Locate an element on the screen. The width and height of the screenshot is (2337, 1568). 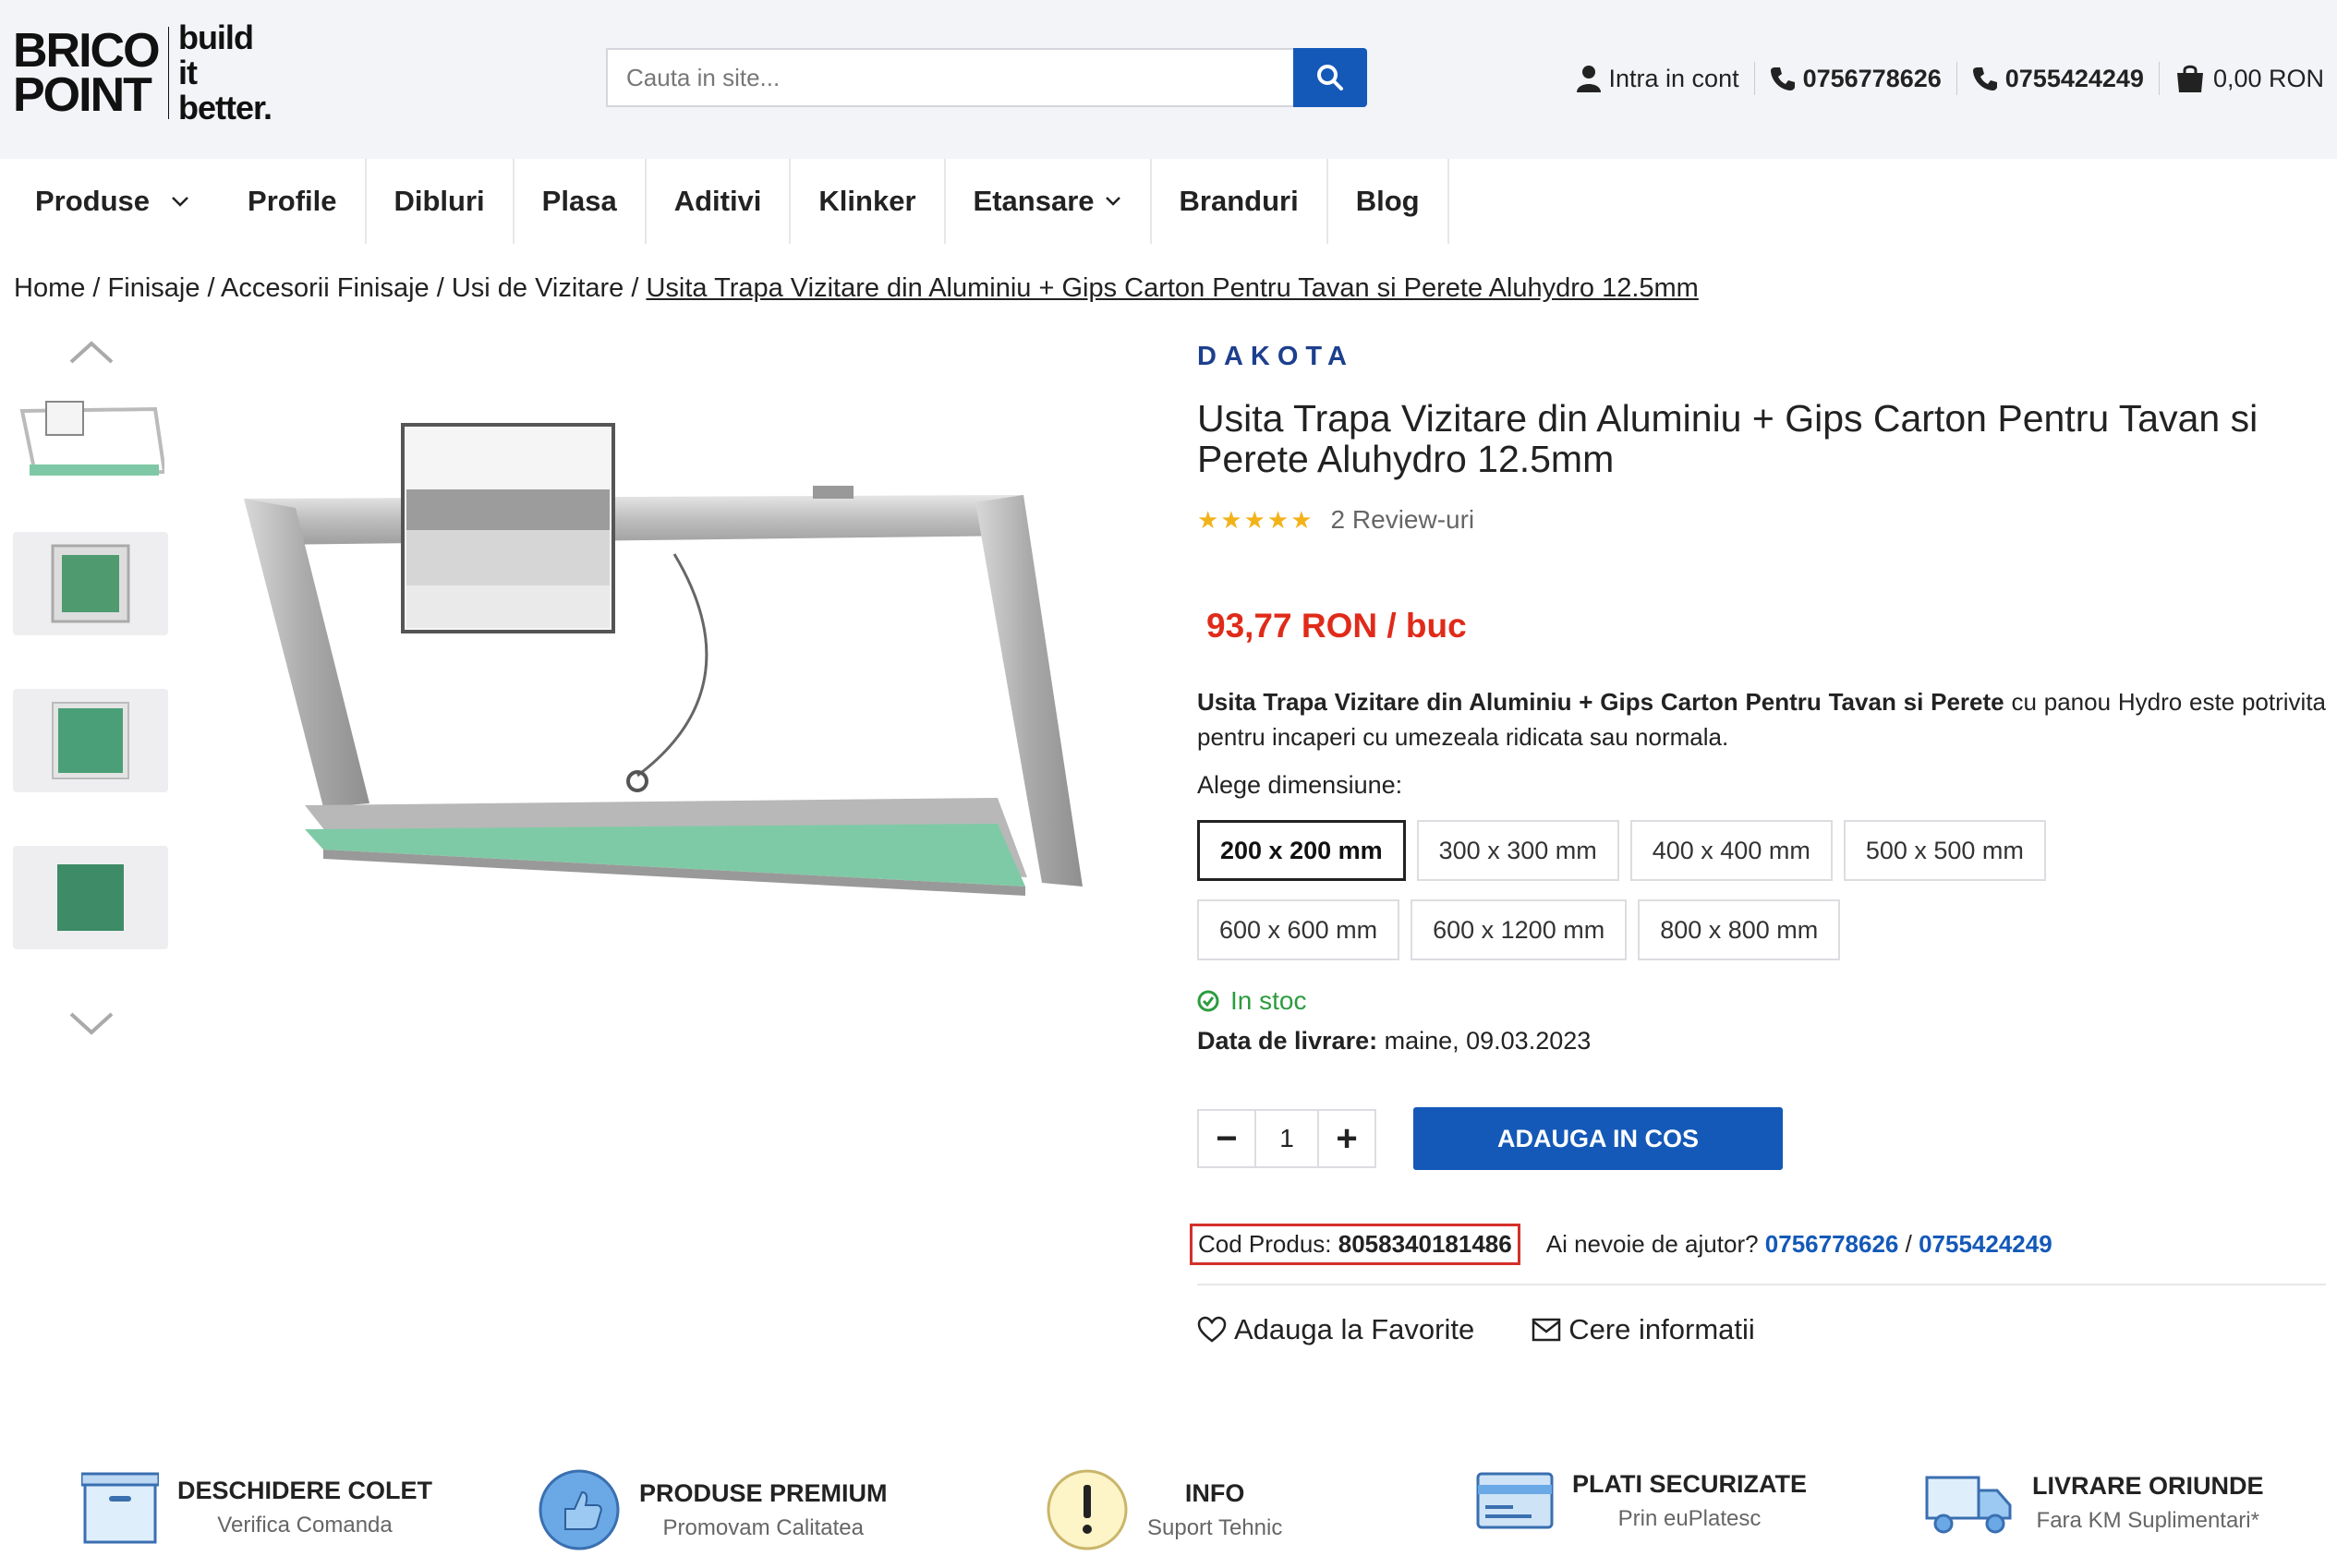
feature-subtitle: Suport Tehnic is located at coordinates (1215, 1527).